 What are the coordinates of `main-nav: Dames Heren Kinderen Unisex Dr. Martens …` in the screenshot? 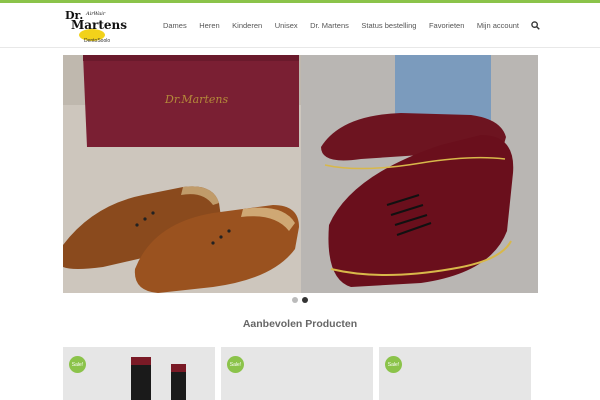 It's located at (345, 25).